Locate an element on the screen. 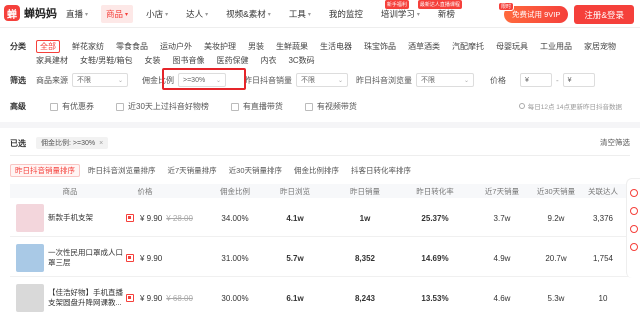 The width and height of the screenshot is (640, 316). login-button: 注册&登录 is located at coordinates (604, 14).